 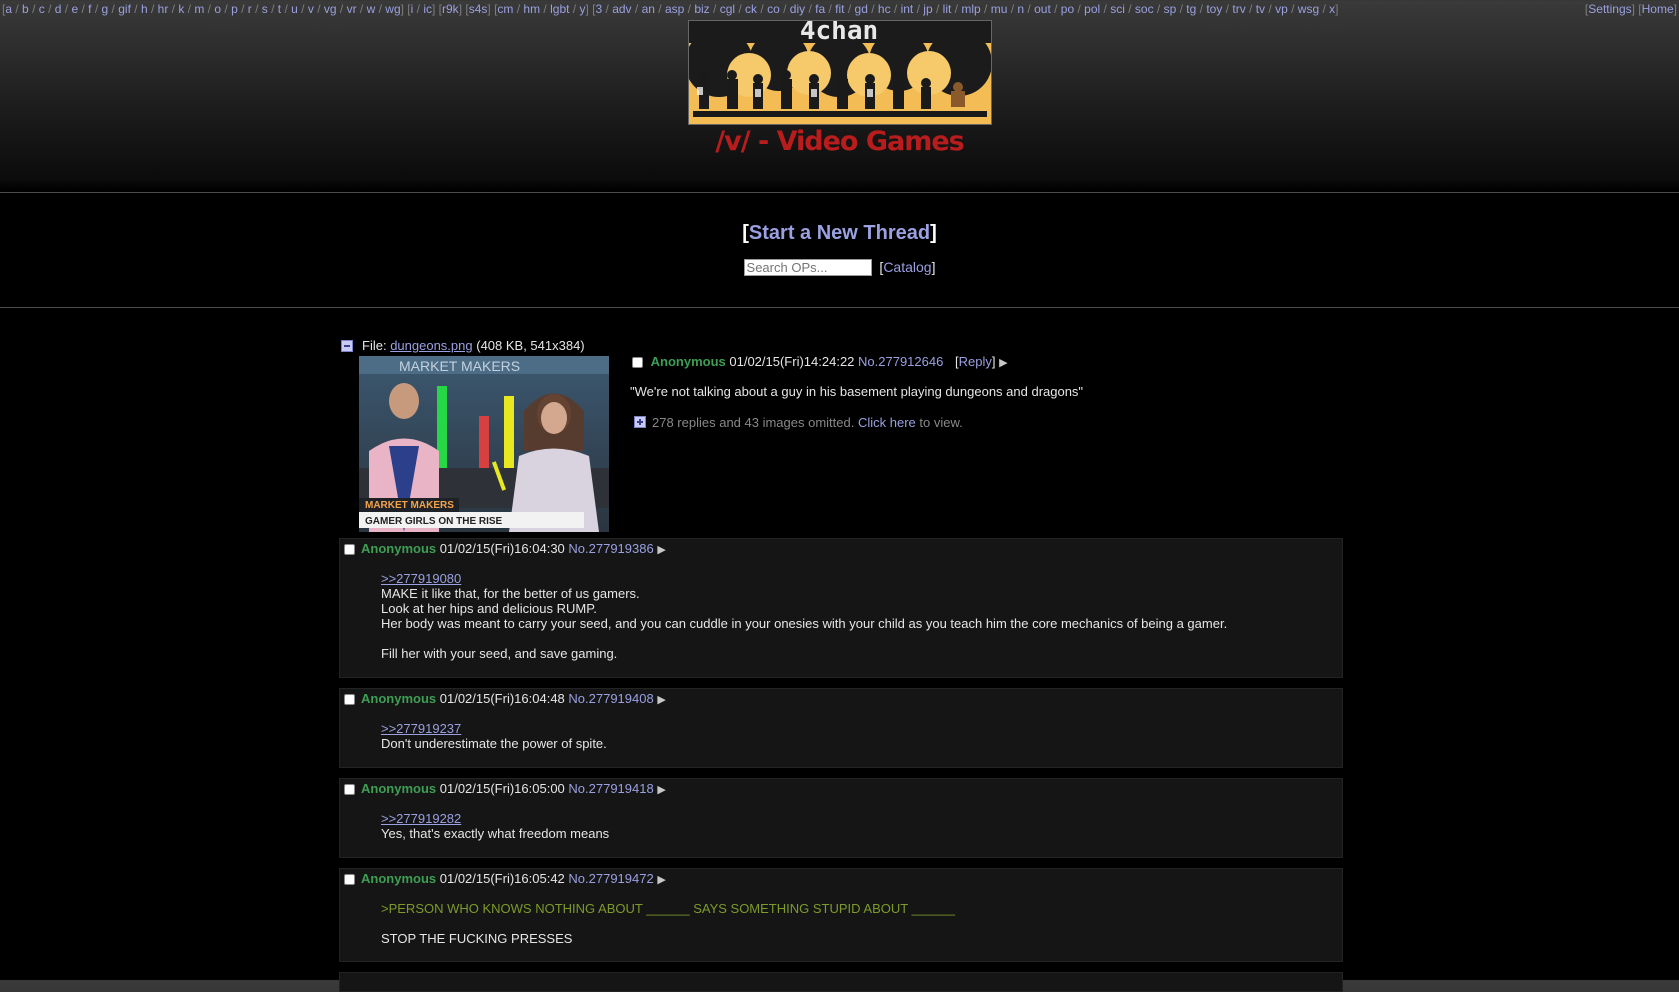 What do you see at coordinates (478, 9) in the screenshot?
I see `board-link-s4s: s4s` at bounding box center [478, 9].